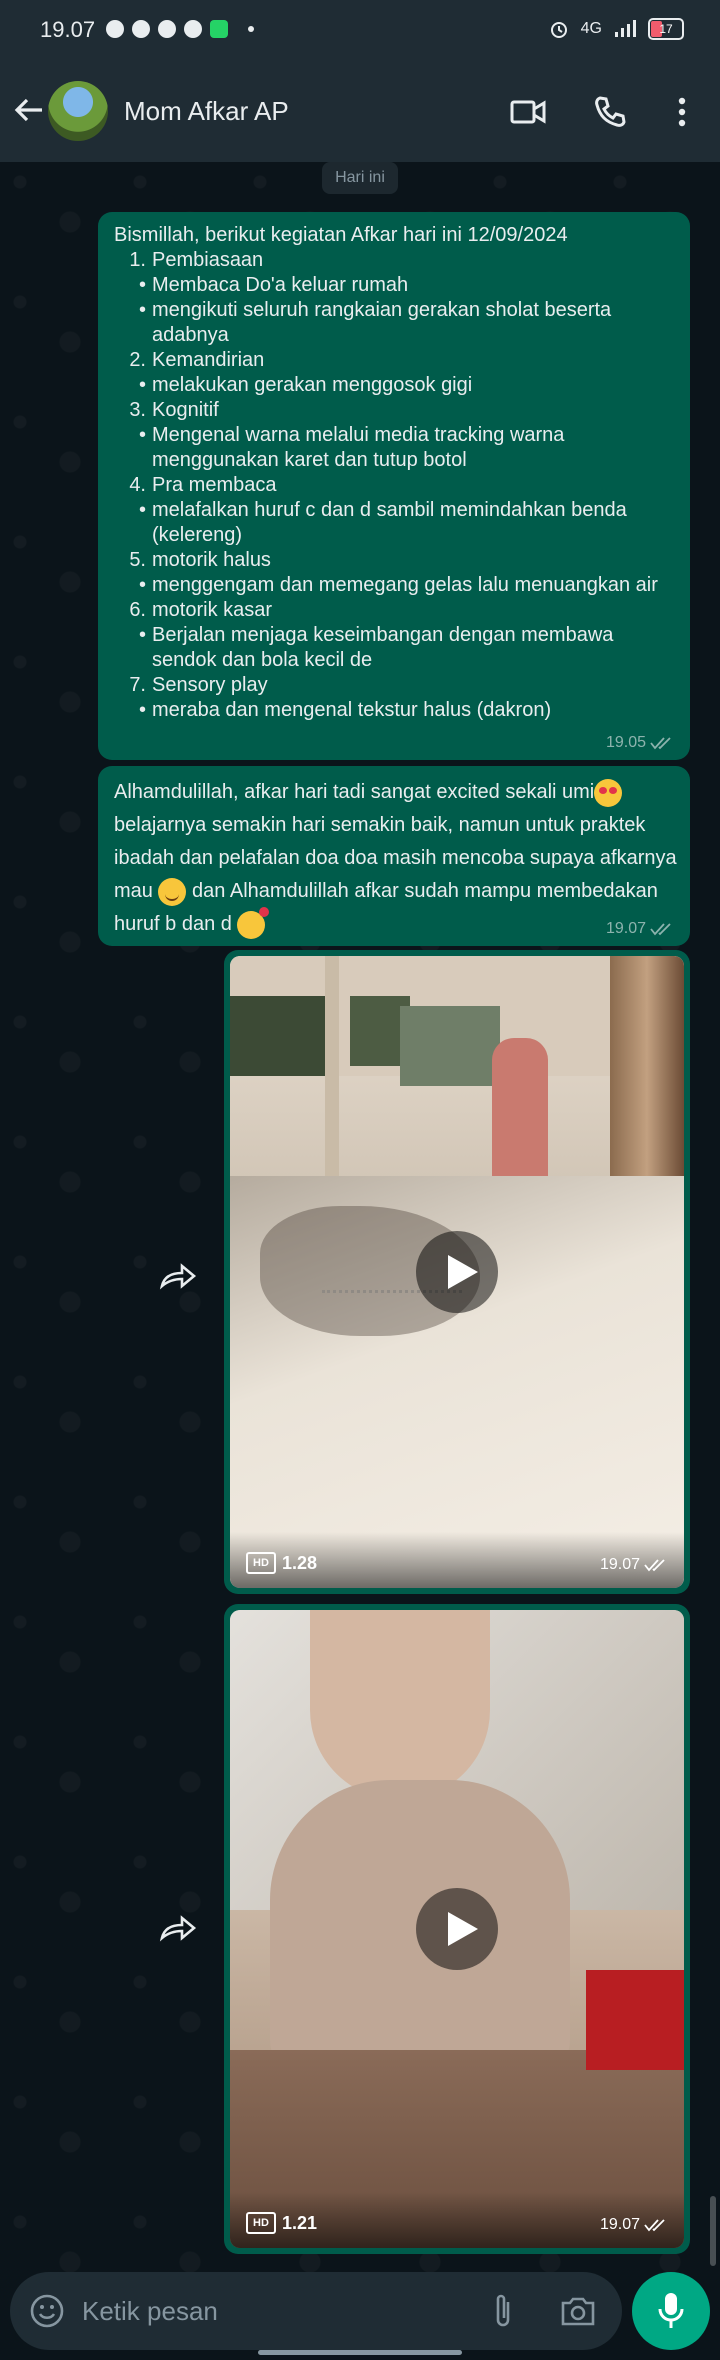 Image resolution: width=720 pixels, height=2360 pixels. What do you see at coordinates (68, 29) in the screenshot?
I see `status-time: 19.07` at bounding box center [68, 29].